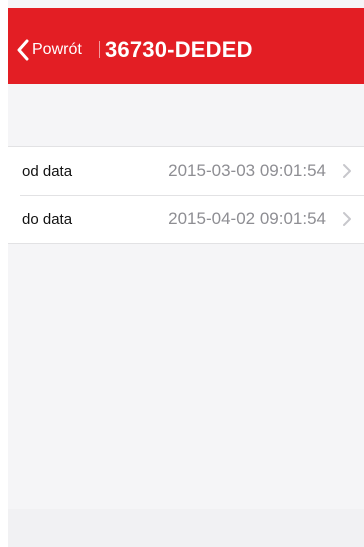 The image size is (364, 547). What do you see at coordinates (23, 50) in the screenshot?
I see `chevron-left-icon` at bounding box center [23, 50].